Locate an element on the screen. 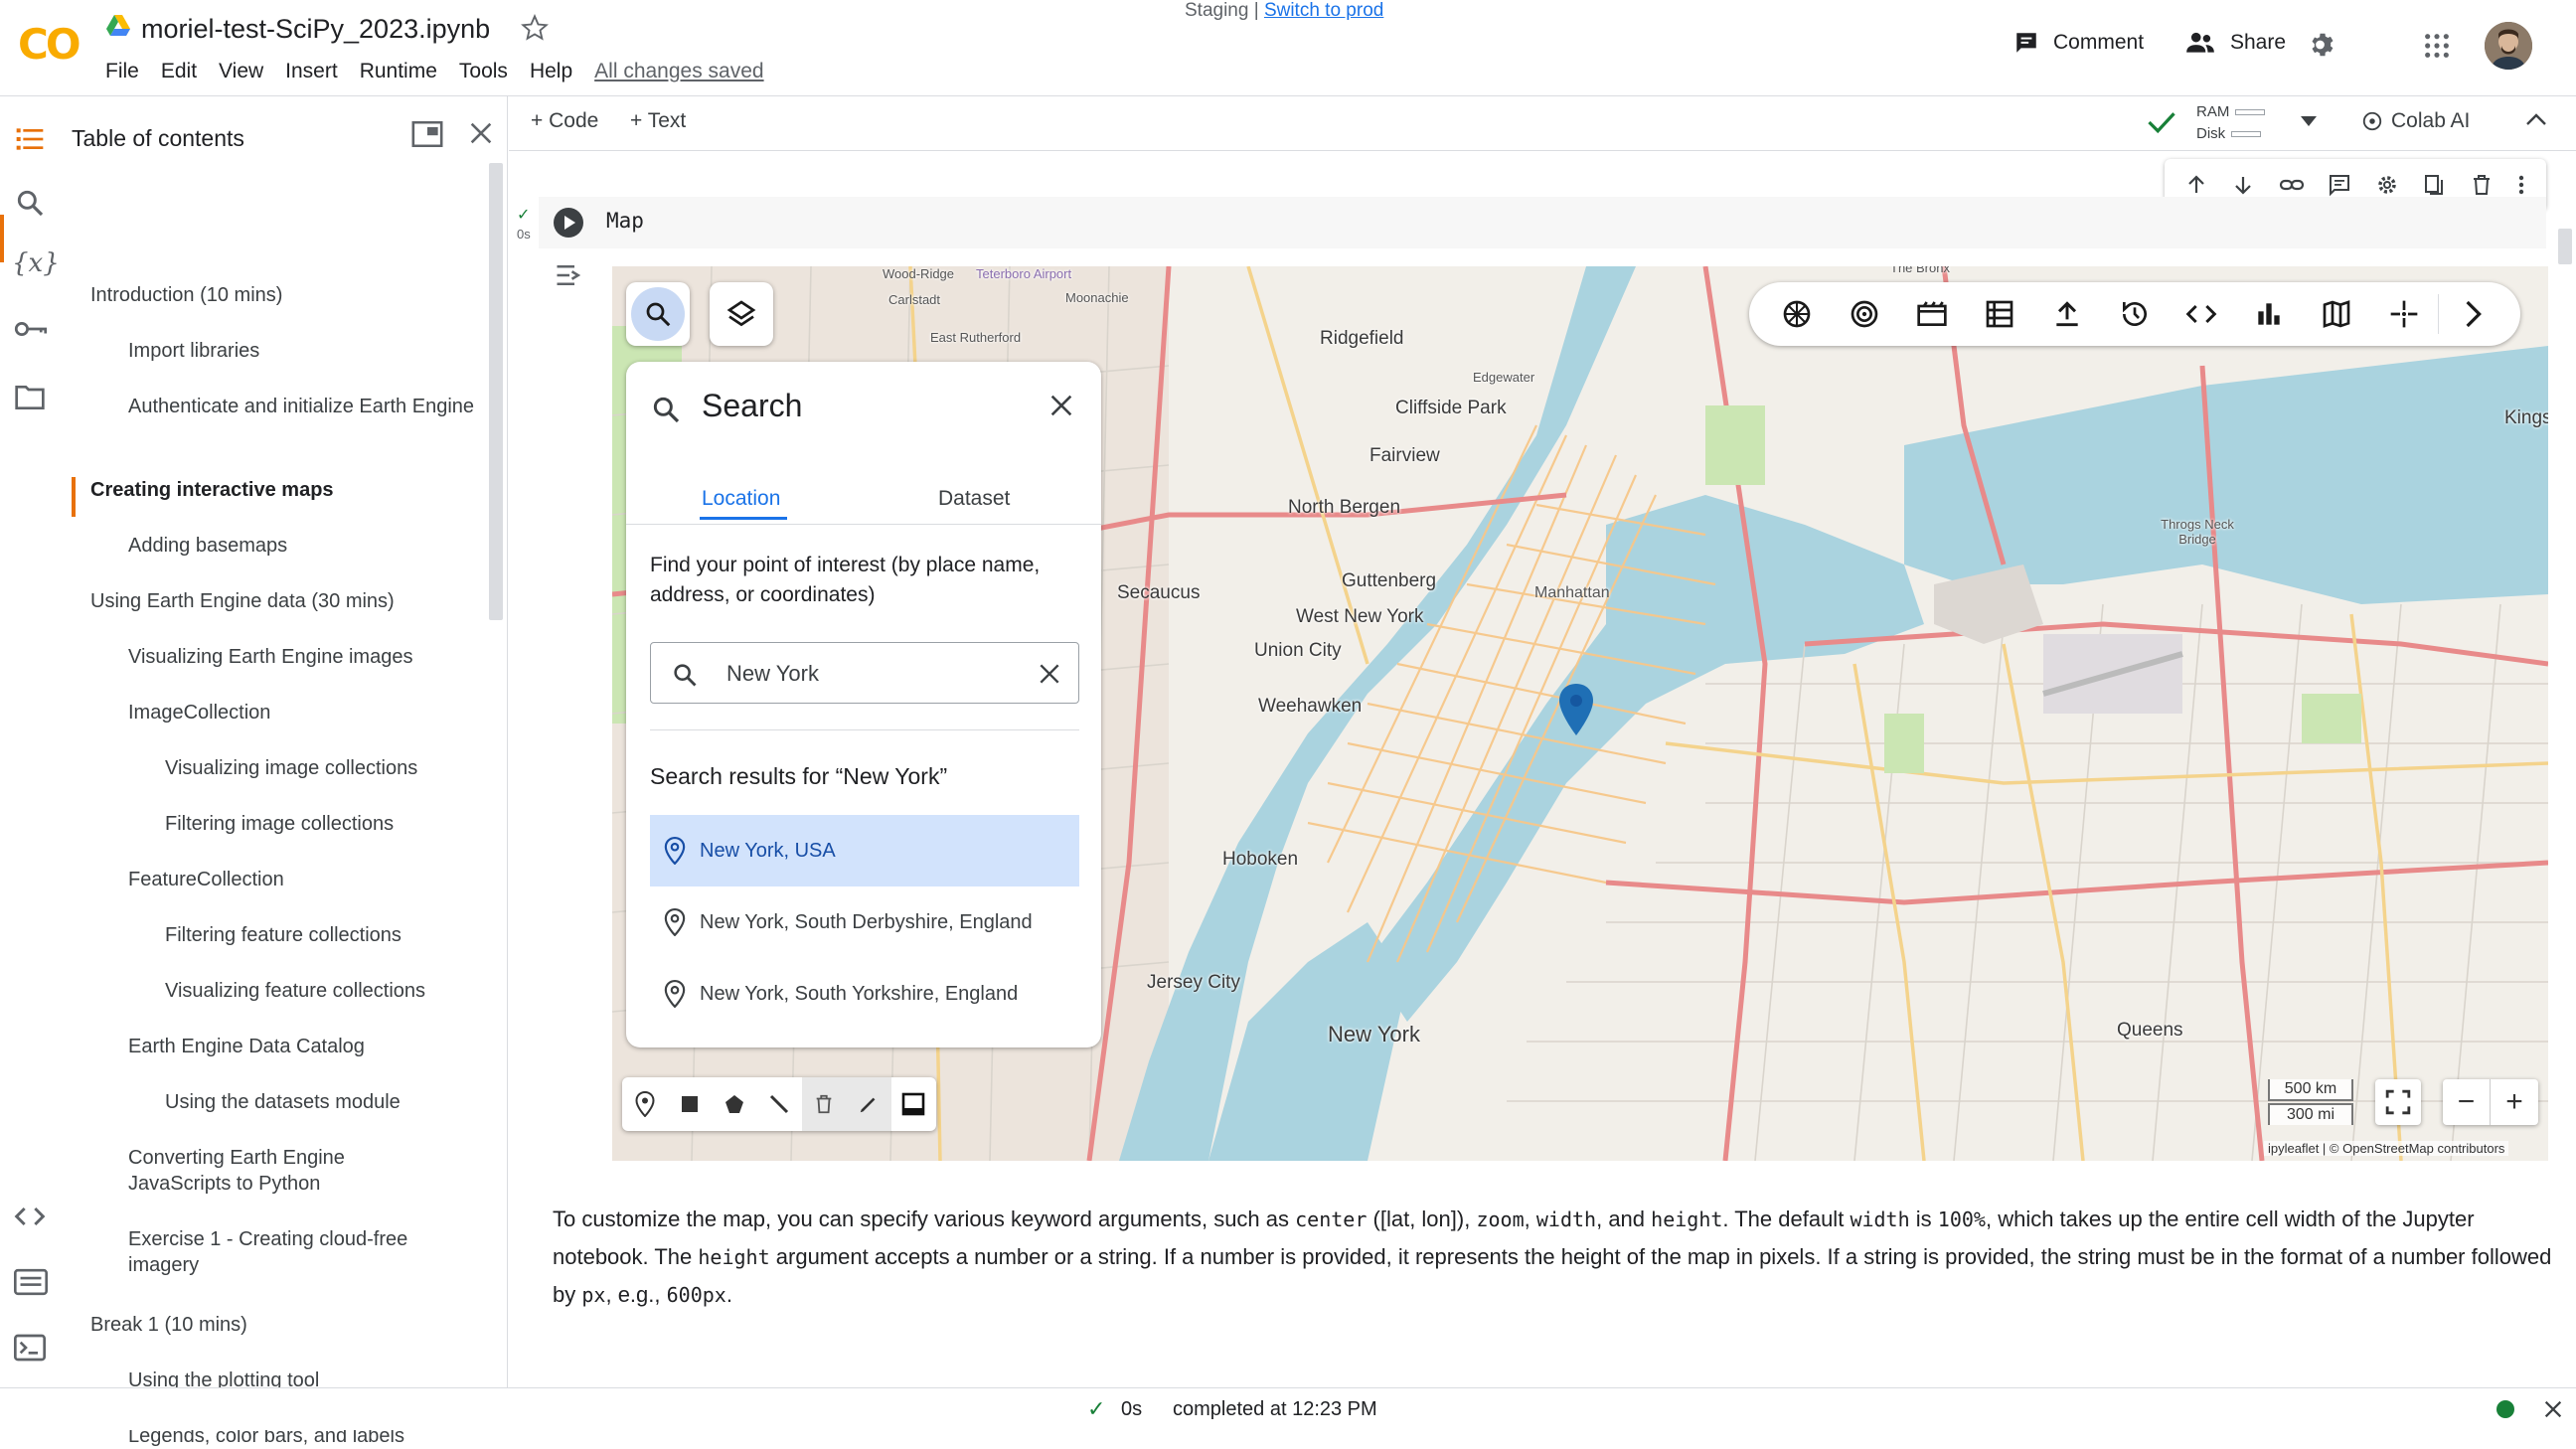 The height and width of the screenshot is (1449, 2576). terminal-icon is located at coordinates (30, 1348).